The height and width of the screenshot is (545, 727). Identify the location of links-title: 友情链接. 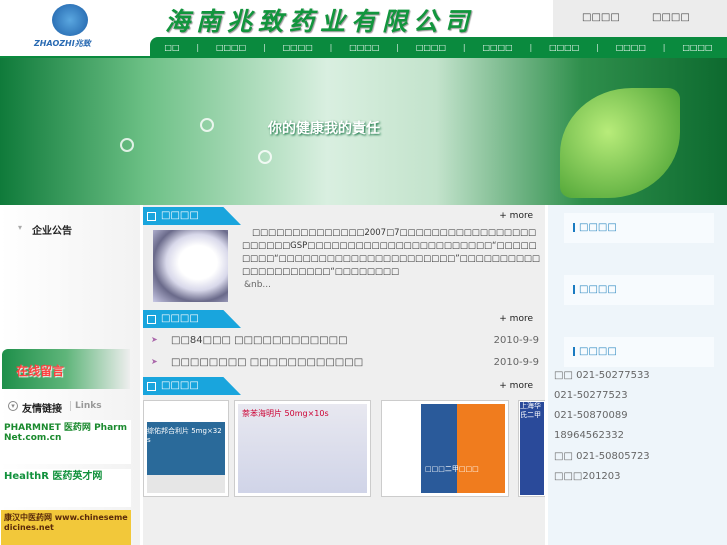
(42, 409).